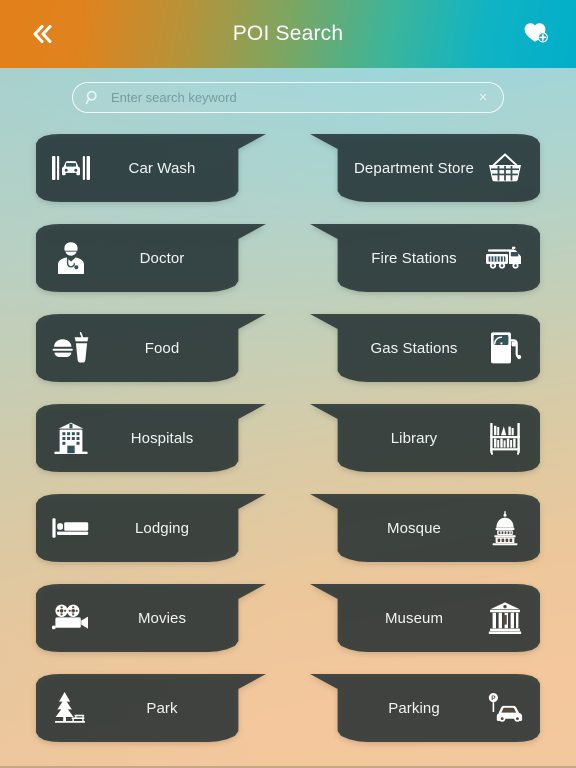  I want to click on app-header: POI Search, so click(288, 34).